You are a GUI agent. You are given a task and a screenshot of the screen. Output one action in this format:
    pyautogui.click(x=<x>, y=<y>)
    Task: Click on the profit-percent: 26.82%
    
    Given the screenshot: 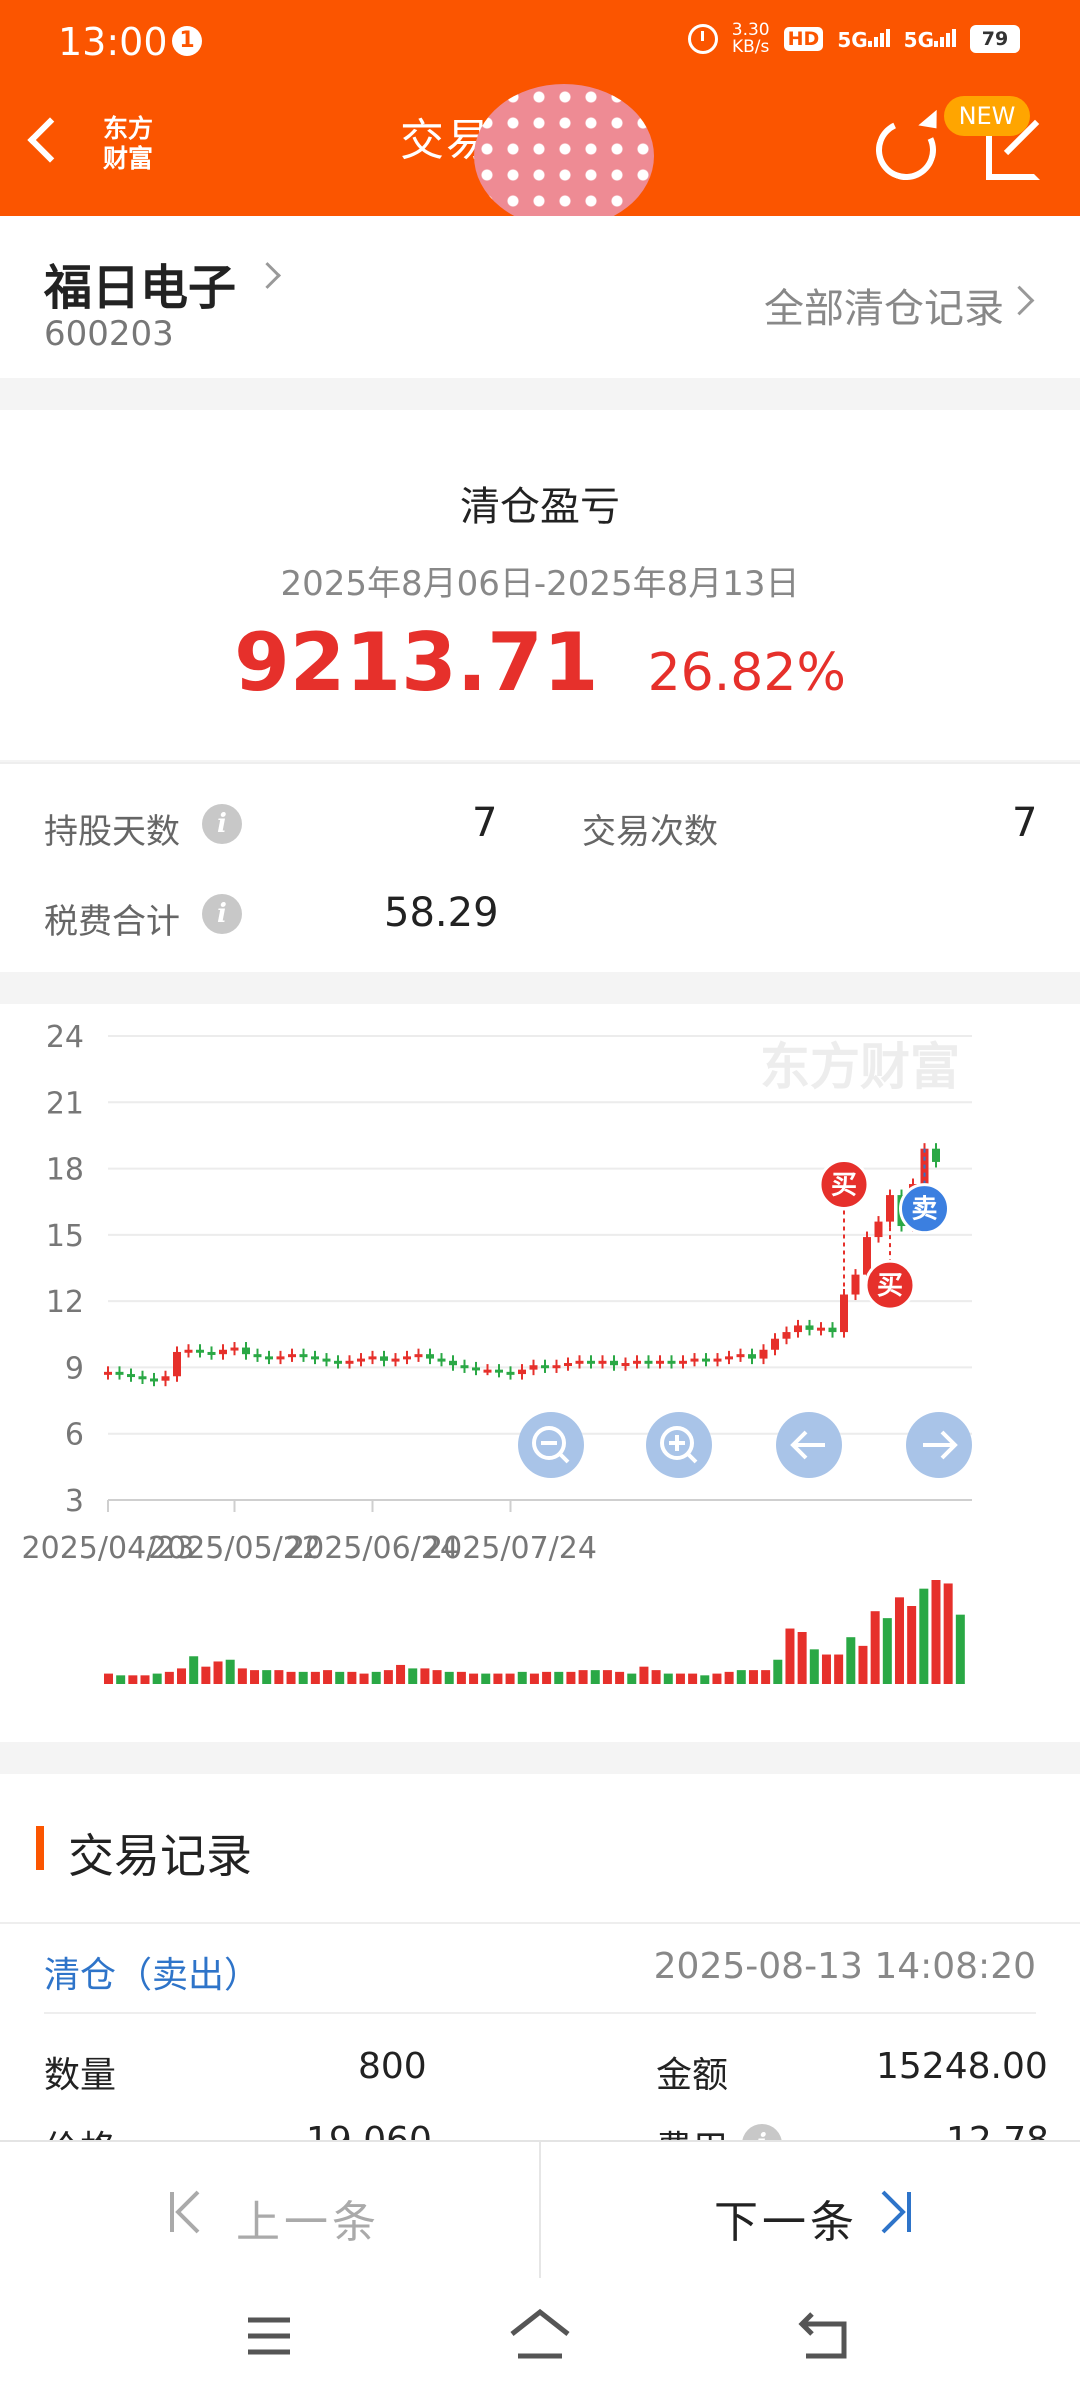 What is the action you would take?
    pyautogui.click(x=746, y=673)
    